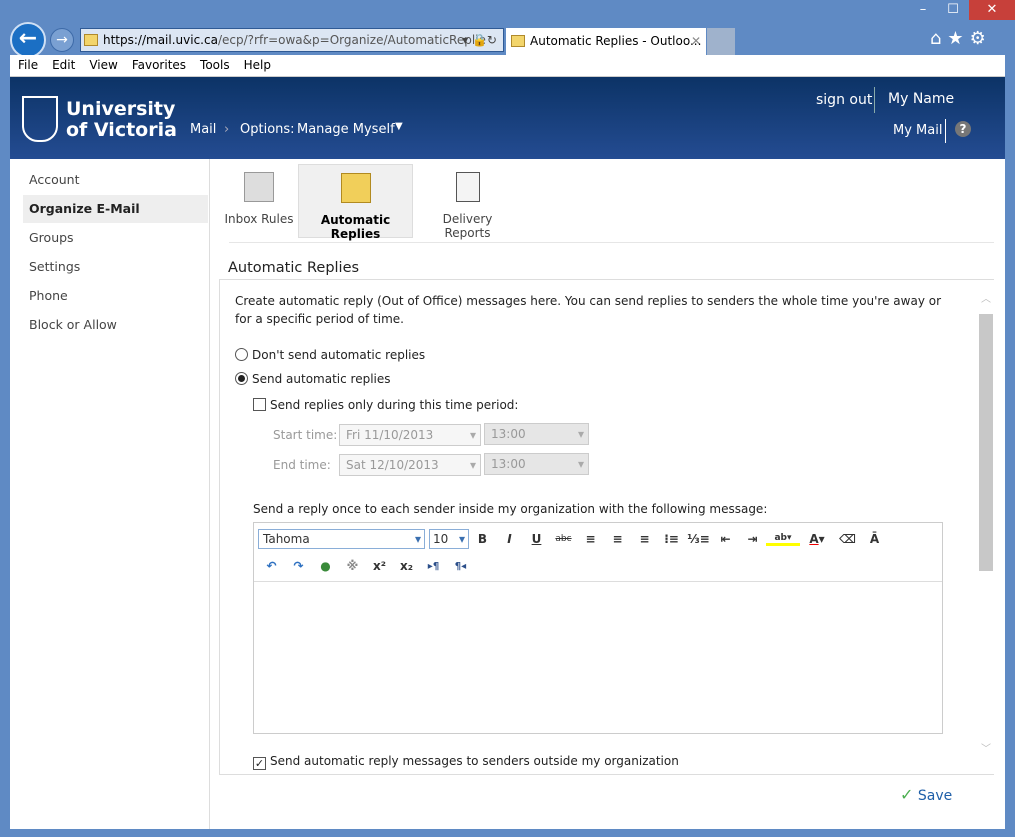 The height and width of the screenshot is (837, 1015). Describe the element at coordinates (507, 66) in the screenshot. I see `menu-bar: File Edit View Favorites Tools Help` at that location.